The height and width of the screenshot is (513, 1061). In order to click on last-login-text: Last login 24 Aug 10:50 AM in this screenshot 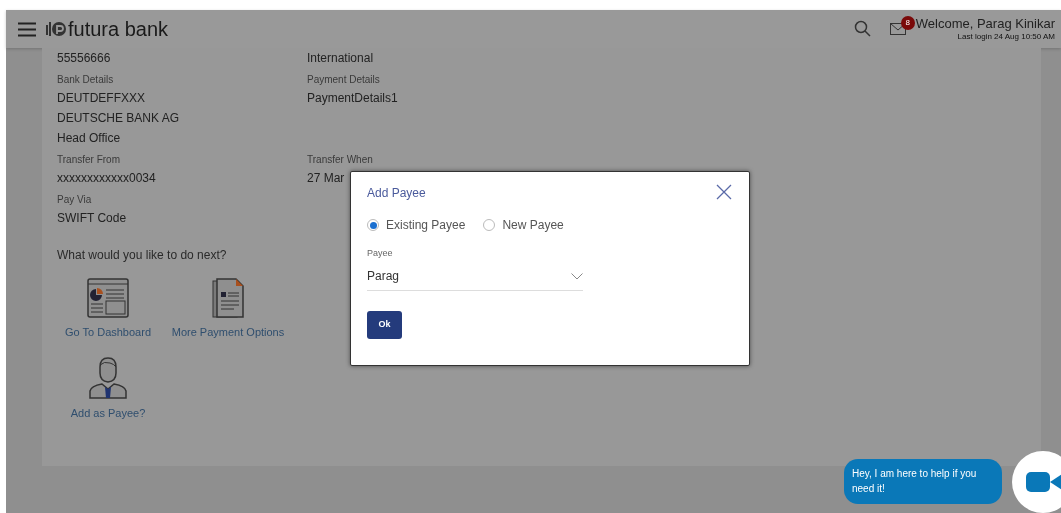, I will do `click(1006, 36)`.